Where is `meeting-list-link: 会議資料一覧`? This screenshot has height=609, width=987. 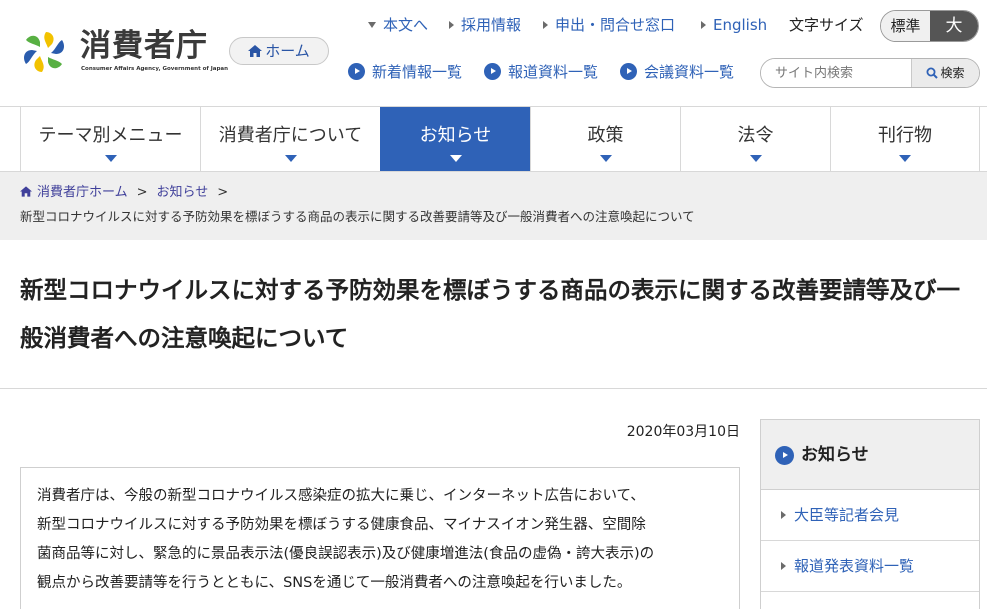 meeting-list-link: 会議資料一覧 is located at coordinates (677, 72).